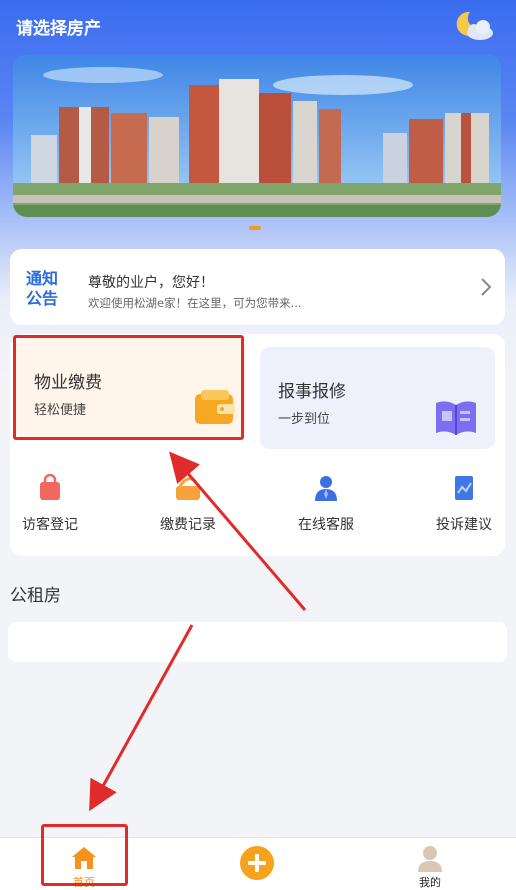 Image resolution: width=516 pixels, height=890 pixels. Describe the element at coordinates (215, 407) in the screenshot. I see `wallet-icon` at that location.